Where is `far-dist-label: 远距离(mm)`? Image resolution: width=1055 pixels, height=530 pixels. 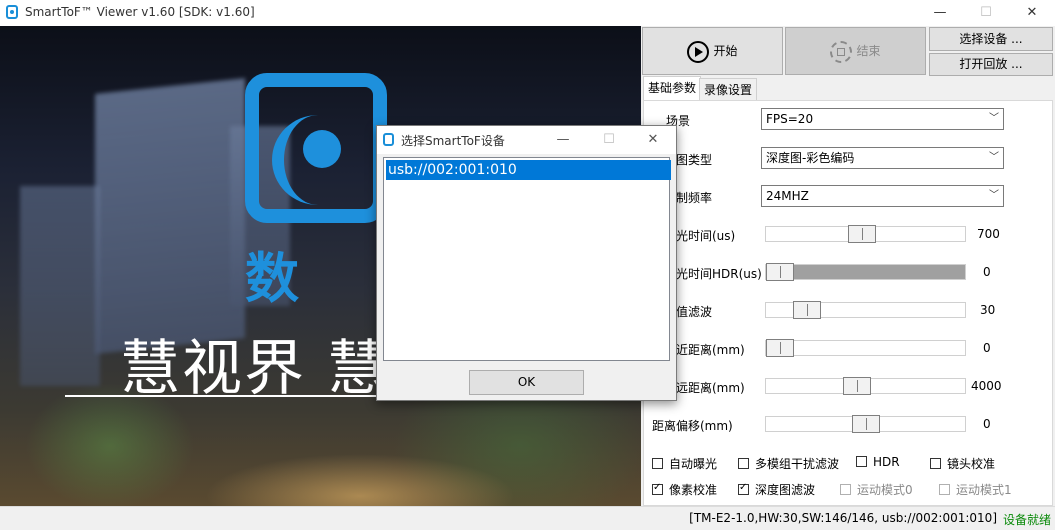
far-dist-label: 远距离(mm) is located at coordinates (710, 388).